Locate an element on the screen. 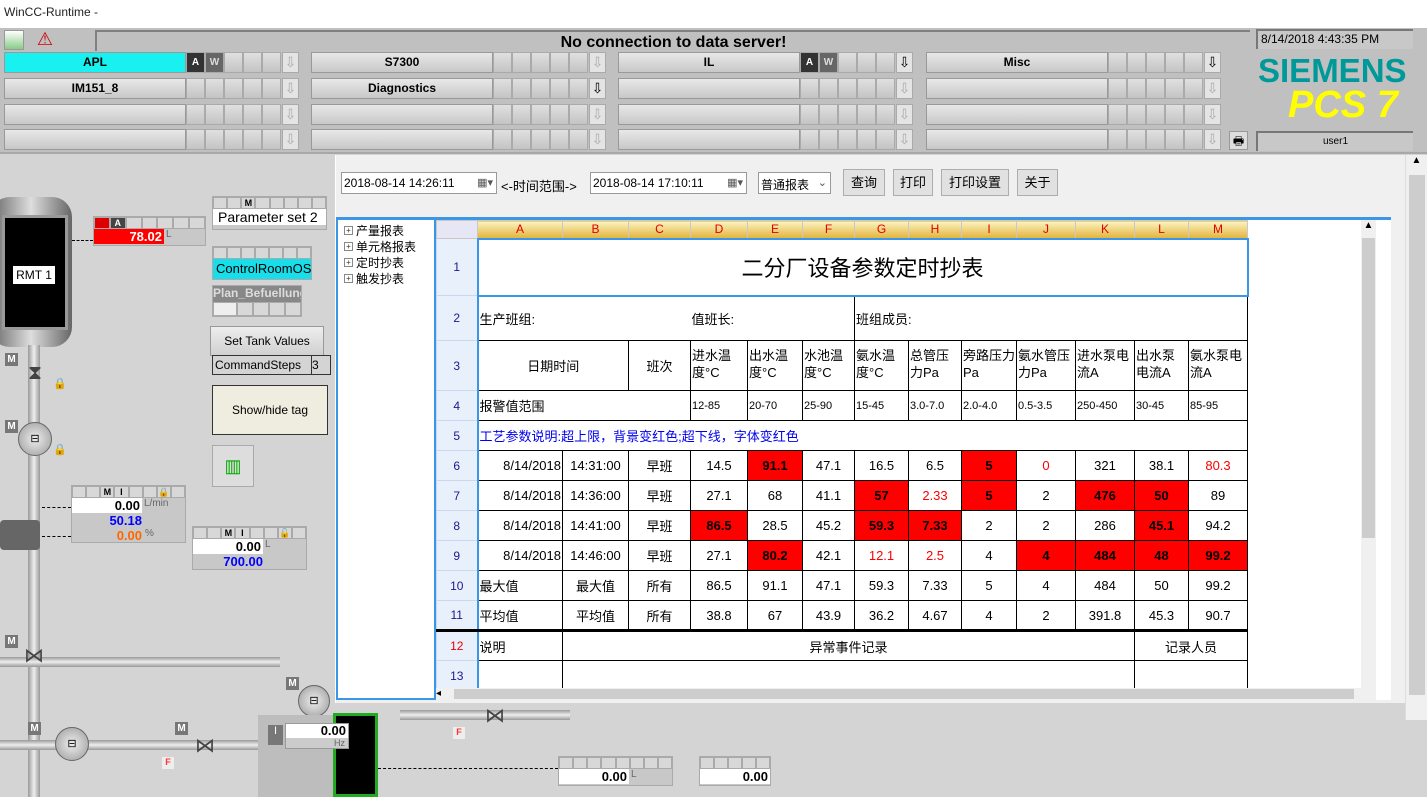 The width and height of the screenshot is (1427, 797). report-icon is located at coordinates (14, 40).